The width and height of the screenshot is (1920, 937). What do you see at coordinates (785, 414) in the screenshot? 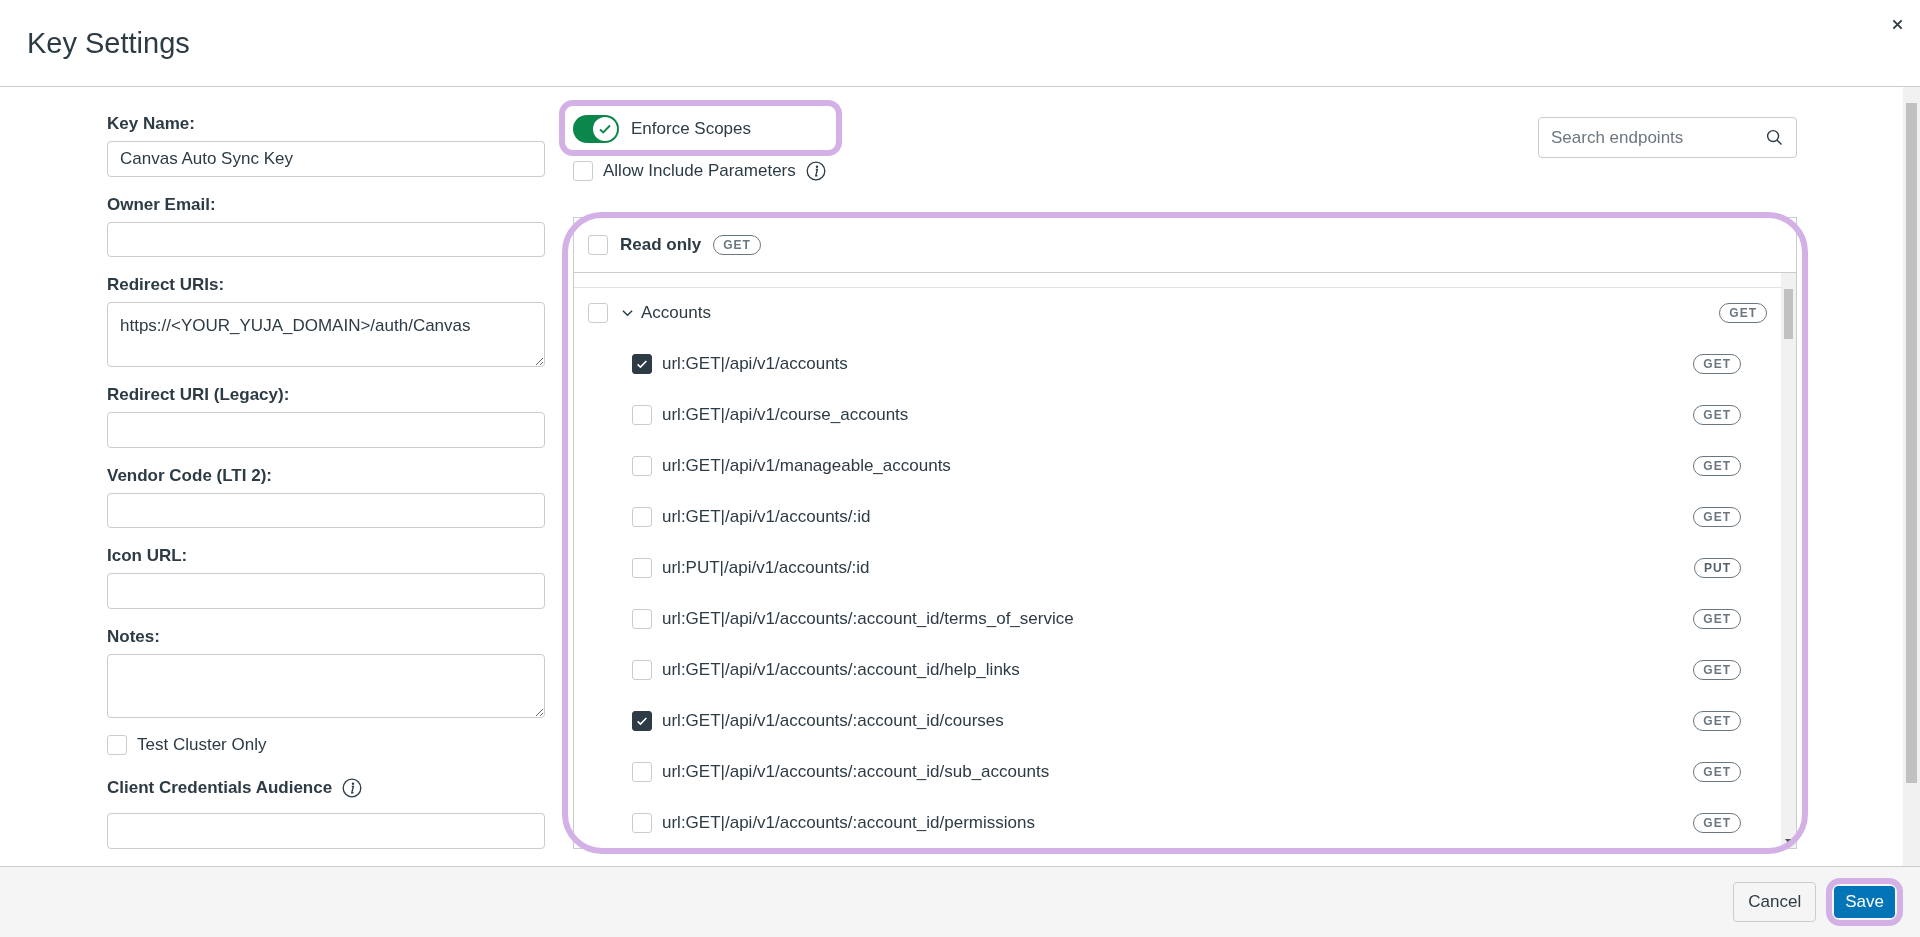
I see `endpoint-label: url:GET|/api/v1/course_accounts` at bounding box center [785, 414].